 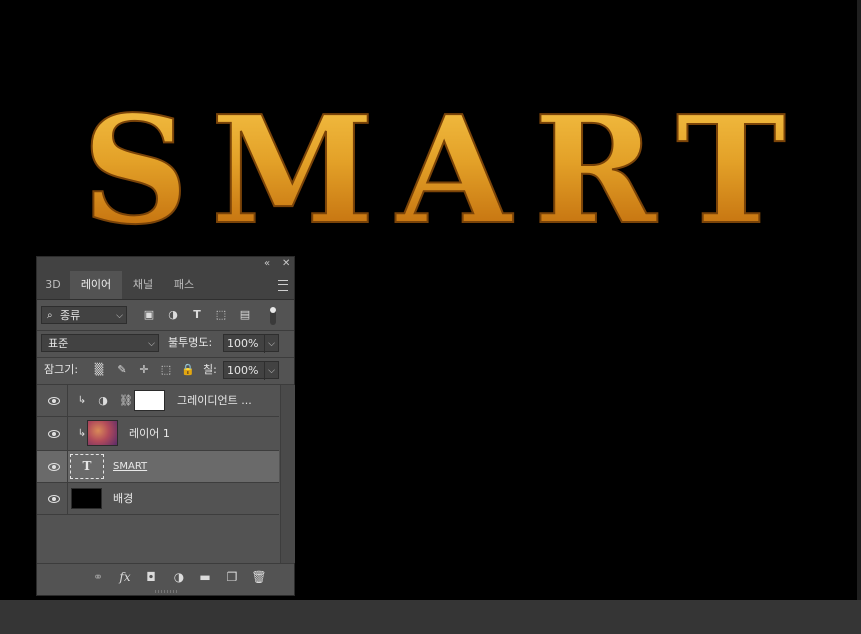 I want to click on lock-row: 잠그기: ▒ ✎ ✛ ⬚ 🔒 칠: 100% ⌵, so click(x=165, y=371).